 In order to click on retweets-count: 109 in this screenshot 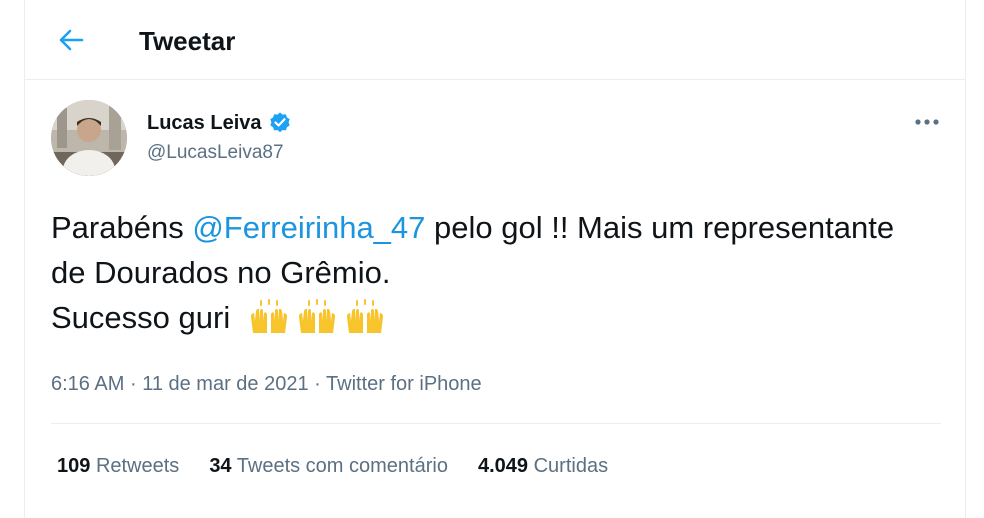, I will do `click(74, 466)`.